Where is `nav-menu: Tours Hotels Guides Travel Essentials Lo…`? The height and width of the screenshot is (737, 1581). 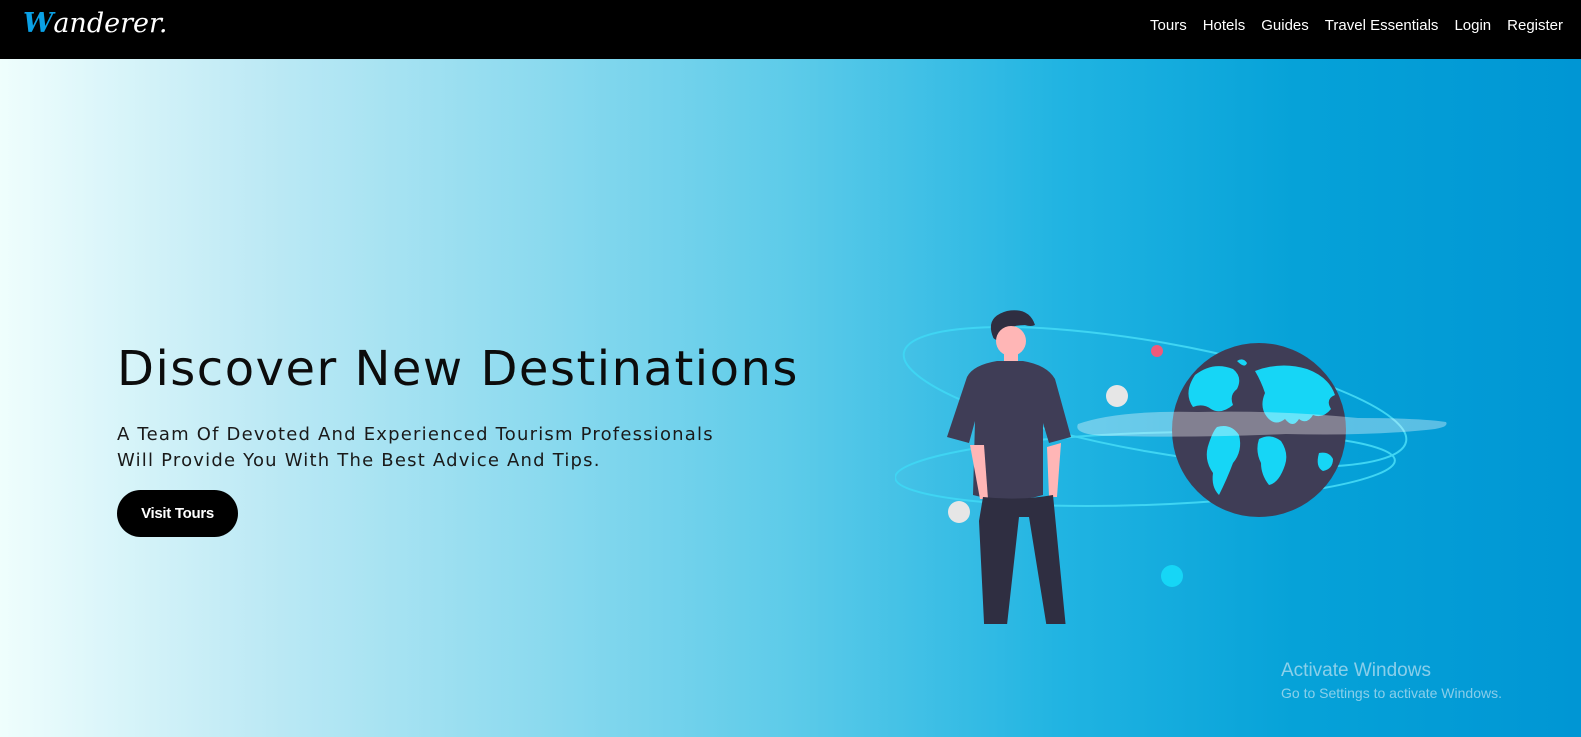 nav-menu: Tours Hotels Guides Travel Essentials Lo… is located at coordinates (1356, 25).